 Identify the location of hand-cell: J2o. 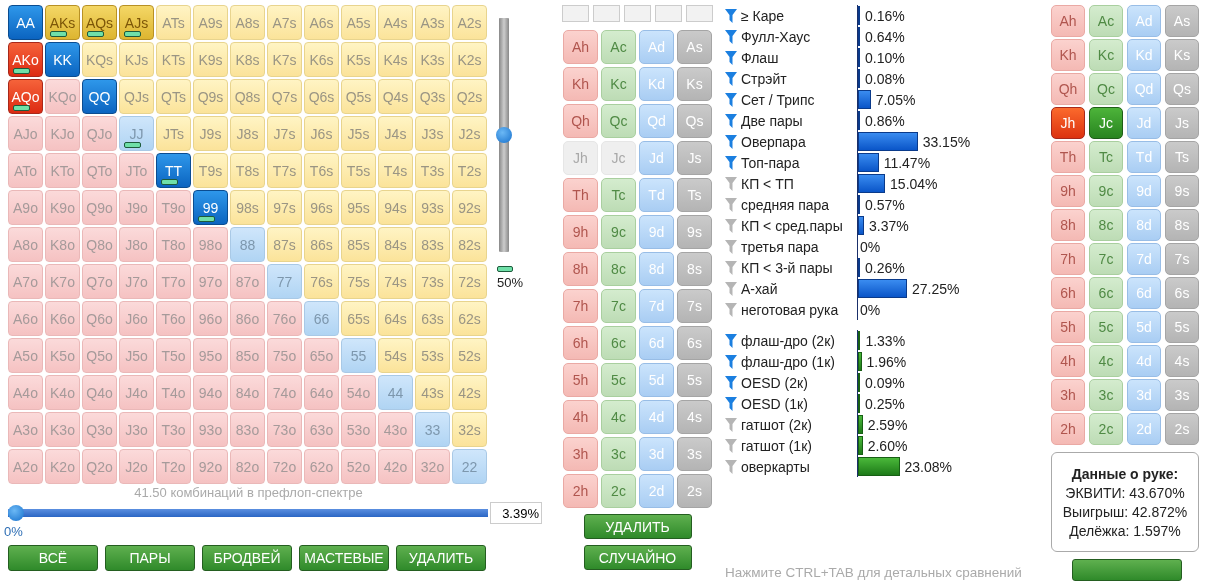
(136, 466).